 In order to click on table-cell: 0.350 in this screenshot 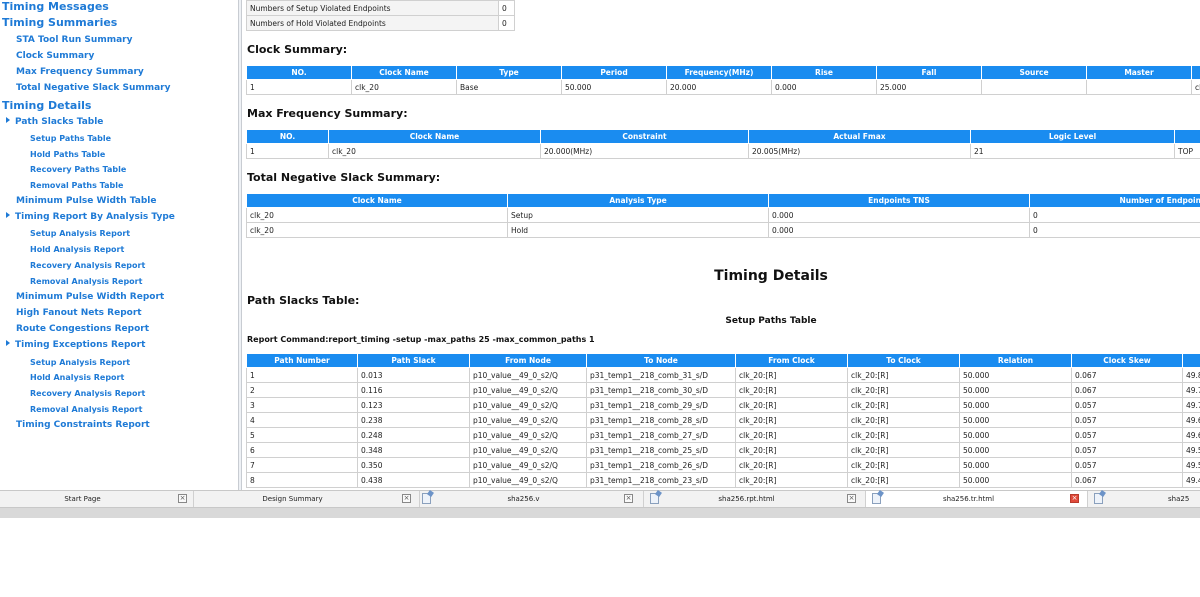, I will do `click(413, 465)`.